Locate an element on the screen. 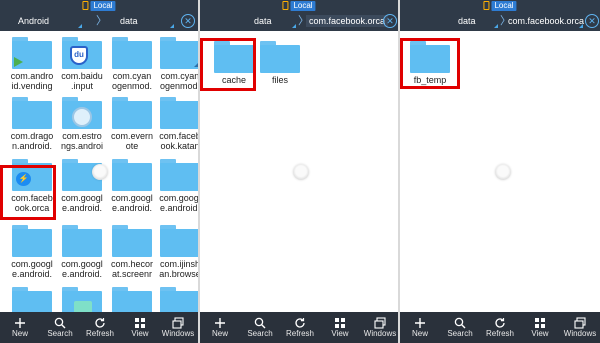 The height and width of the screenshot is (343, 600). path-bar: Android 〉 data ✕ is located at coordinates (99, 21).